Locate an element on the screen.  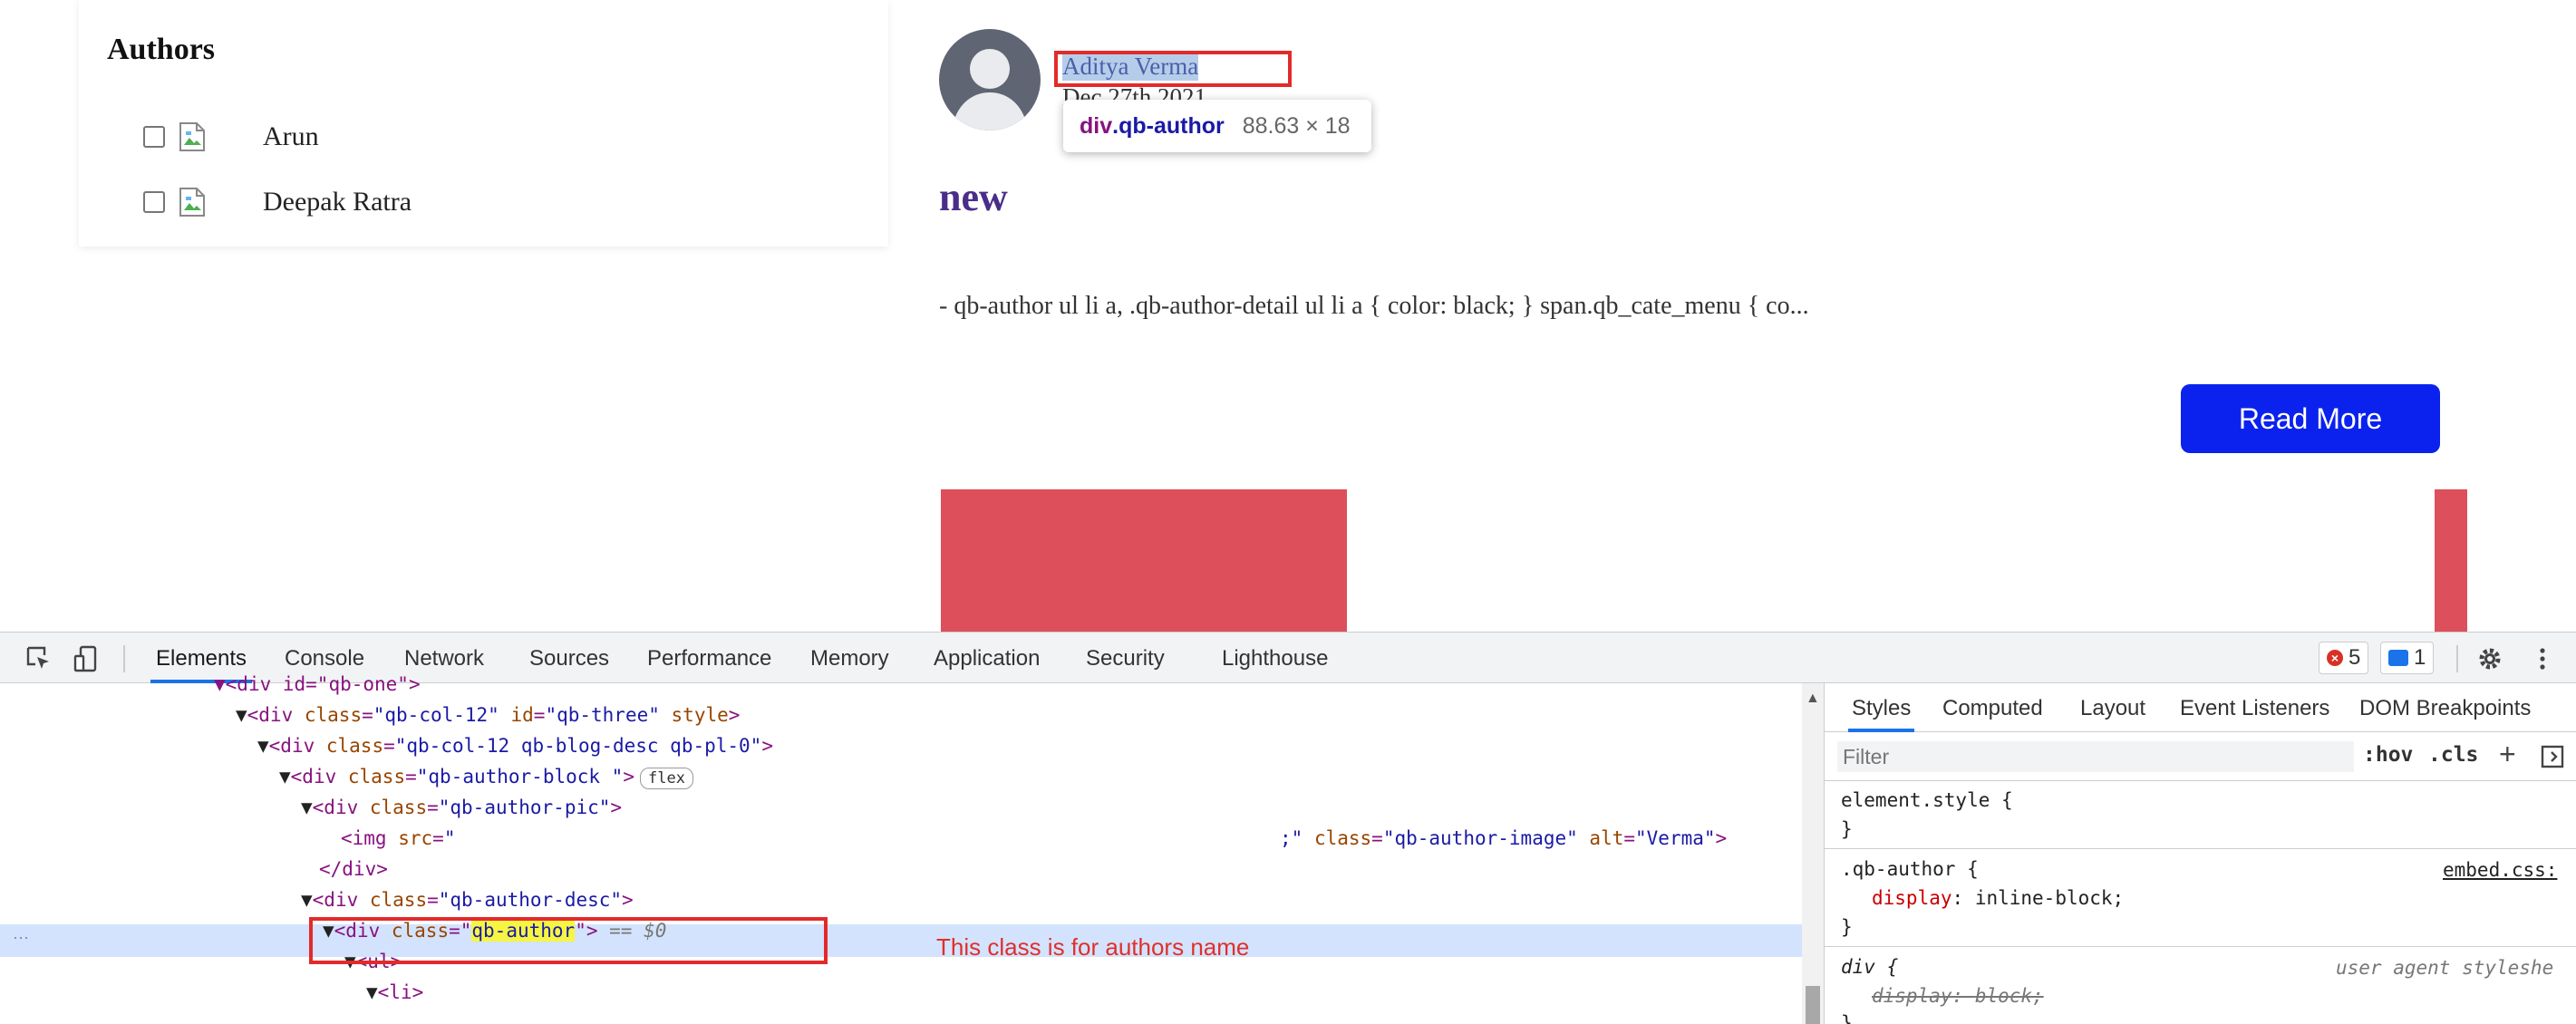
author-name-label: Deepak Ratra is located at coordinates (337, 202).